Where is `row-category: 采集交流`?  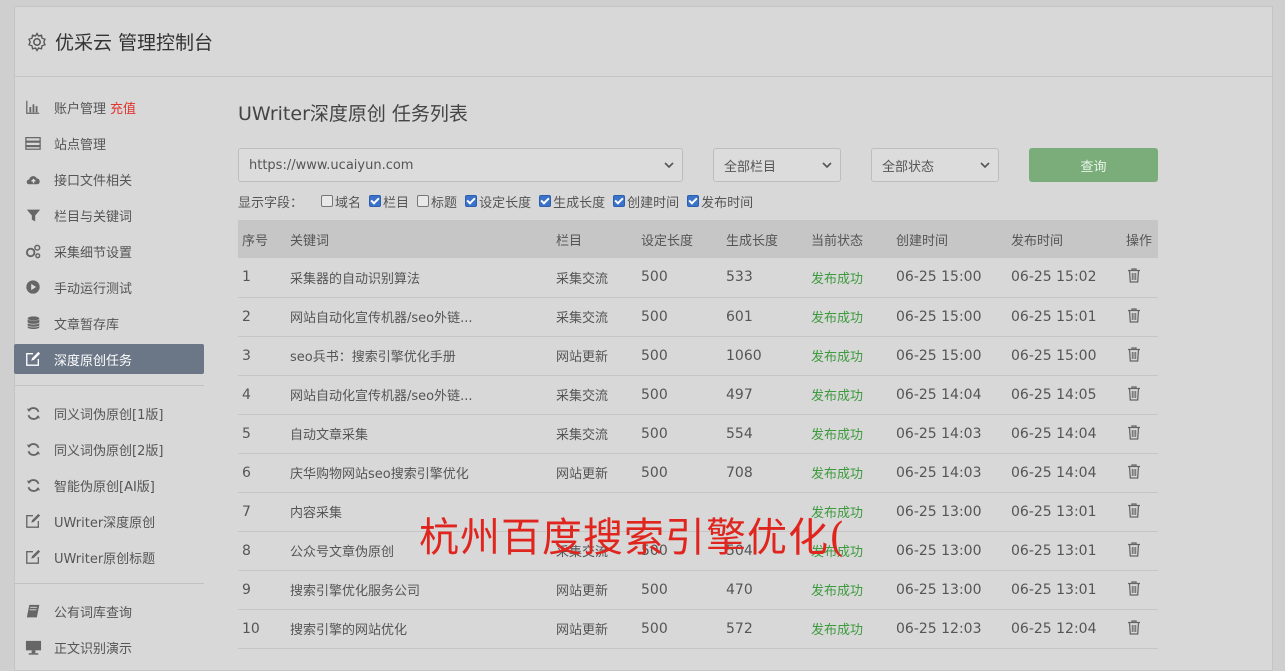 row-category: 采集交流 is located at coordinates (594, 278).